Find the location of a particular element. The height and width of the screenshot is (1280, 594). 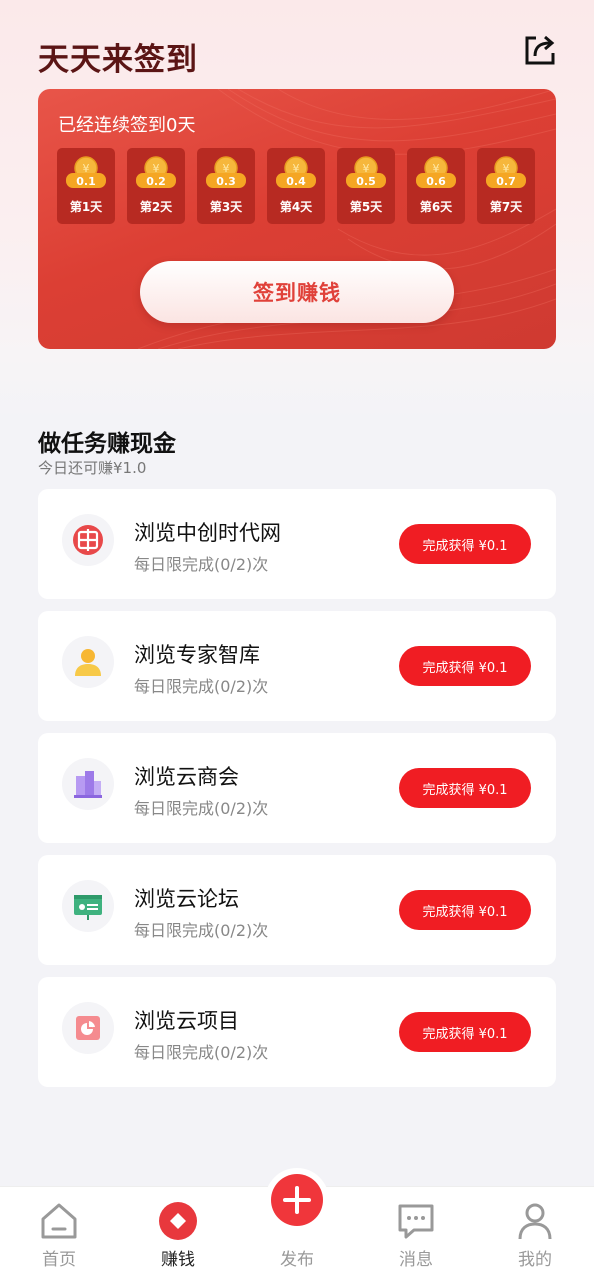

day-label: 第6天 is located at coordinates (436, 207).